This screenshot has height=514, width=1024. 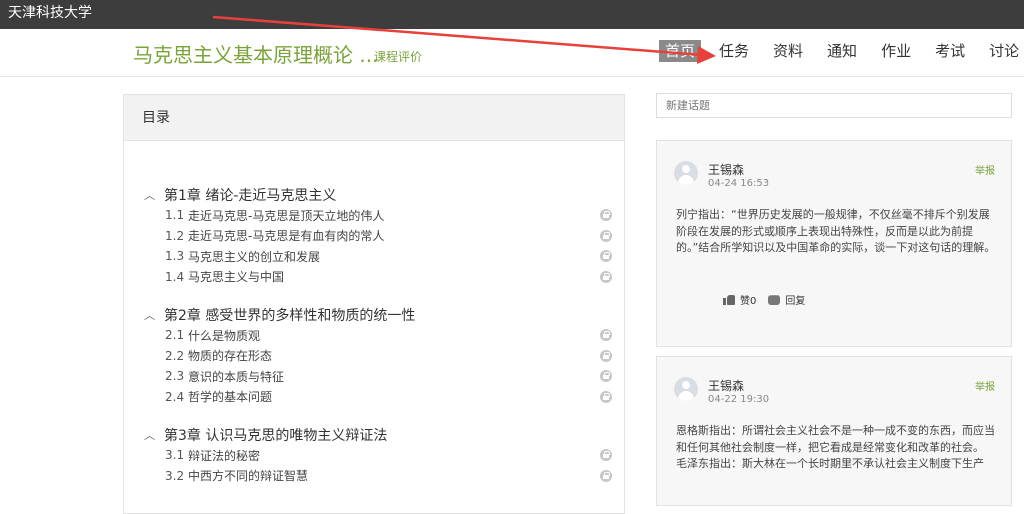 I want to click on nav-notices: 通知, so click(x=842, y=51).